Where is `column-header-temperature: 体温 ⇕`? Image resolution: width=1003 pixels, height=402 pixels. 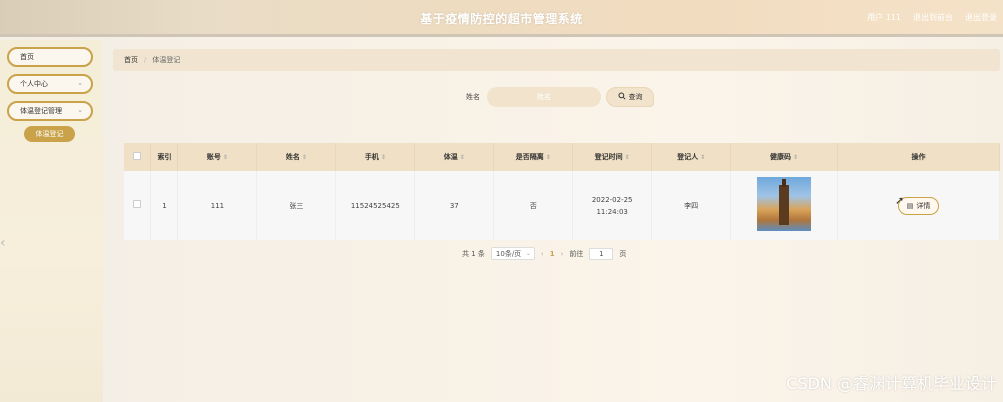
column-header-temperature: 体温 ⇕ is located at coordinates (454, 157).